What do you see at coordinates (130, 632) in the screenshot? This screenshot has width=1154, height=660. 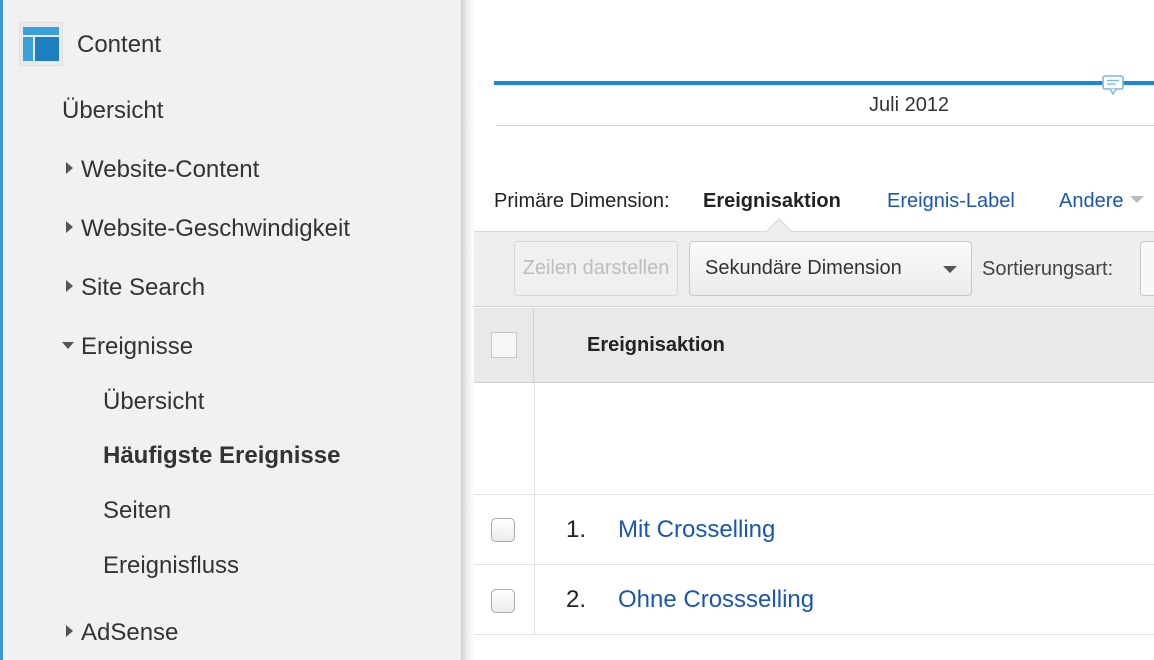 I see `sidebar-item-label: AdSense` at bounding box center [130, 632].